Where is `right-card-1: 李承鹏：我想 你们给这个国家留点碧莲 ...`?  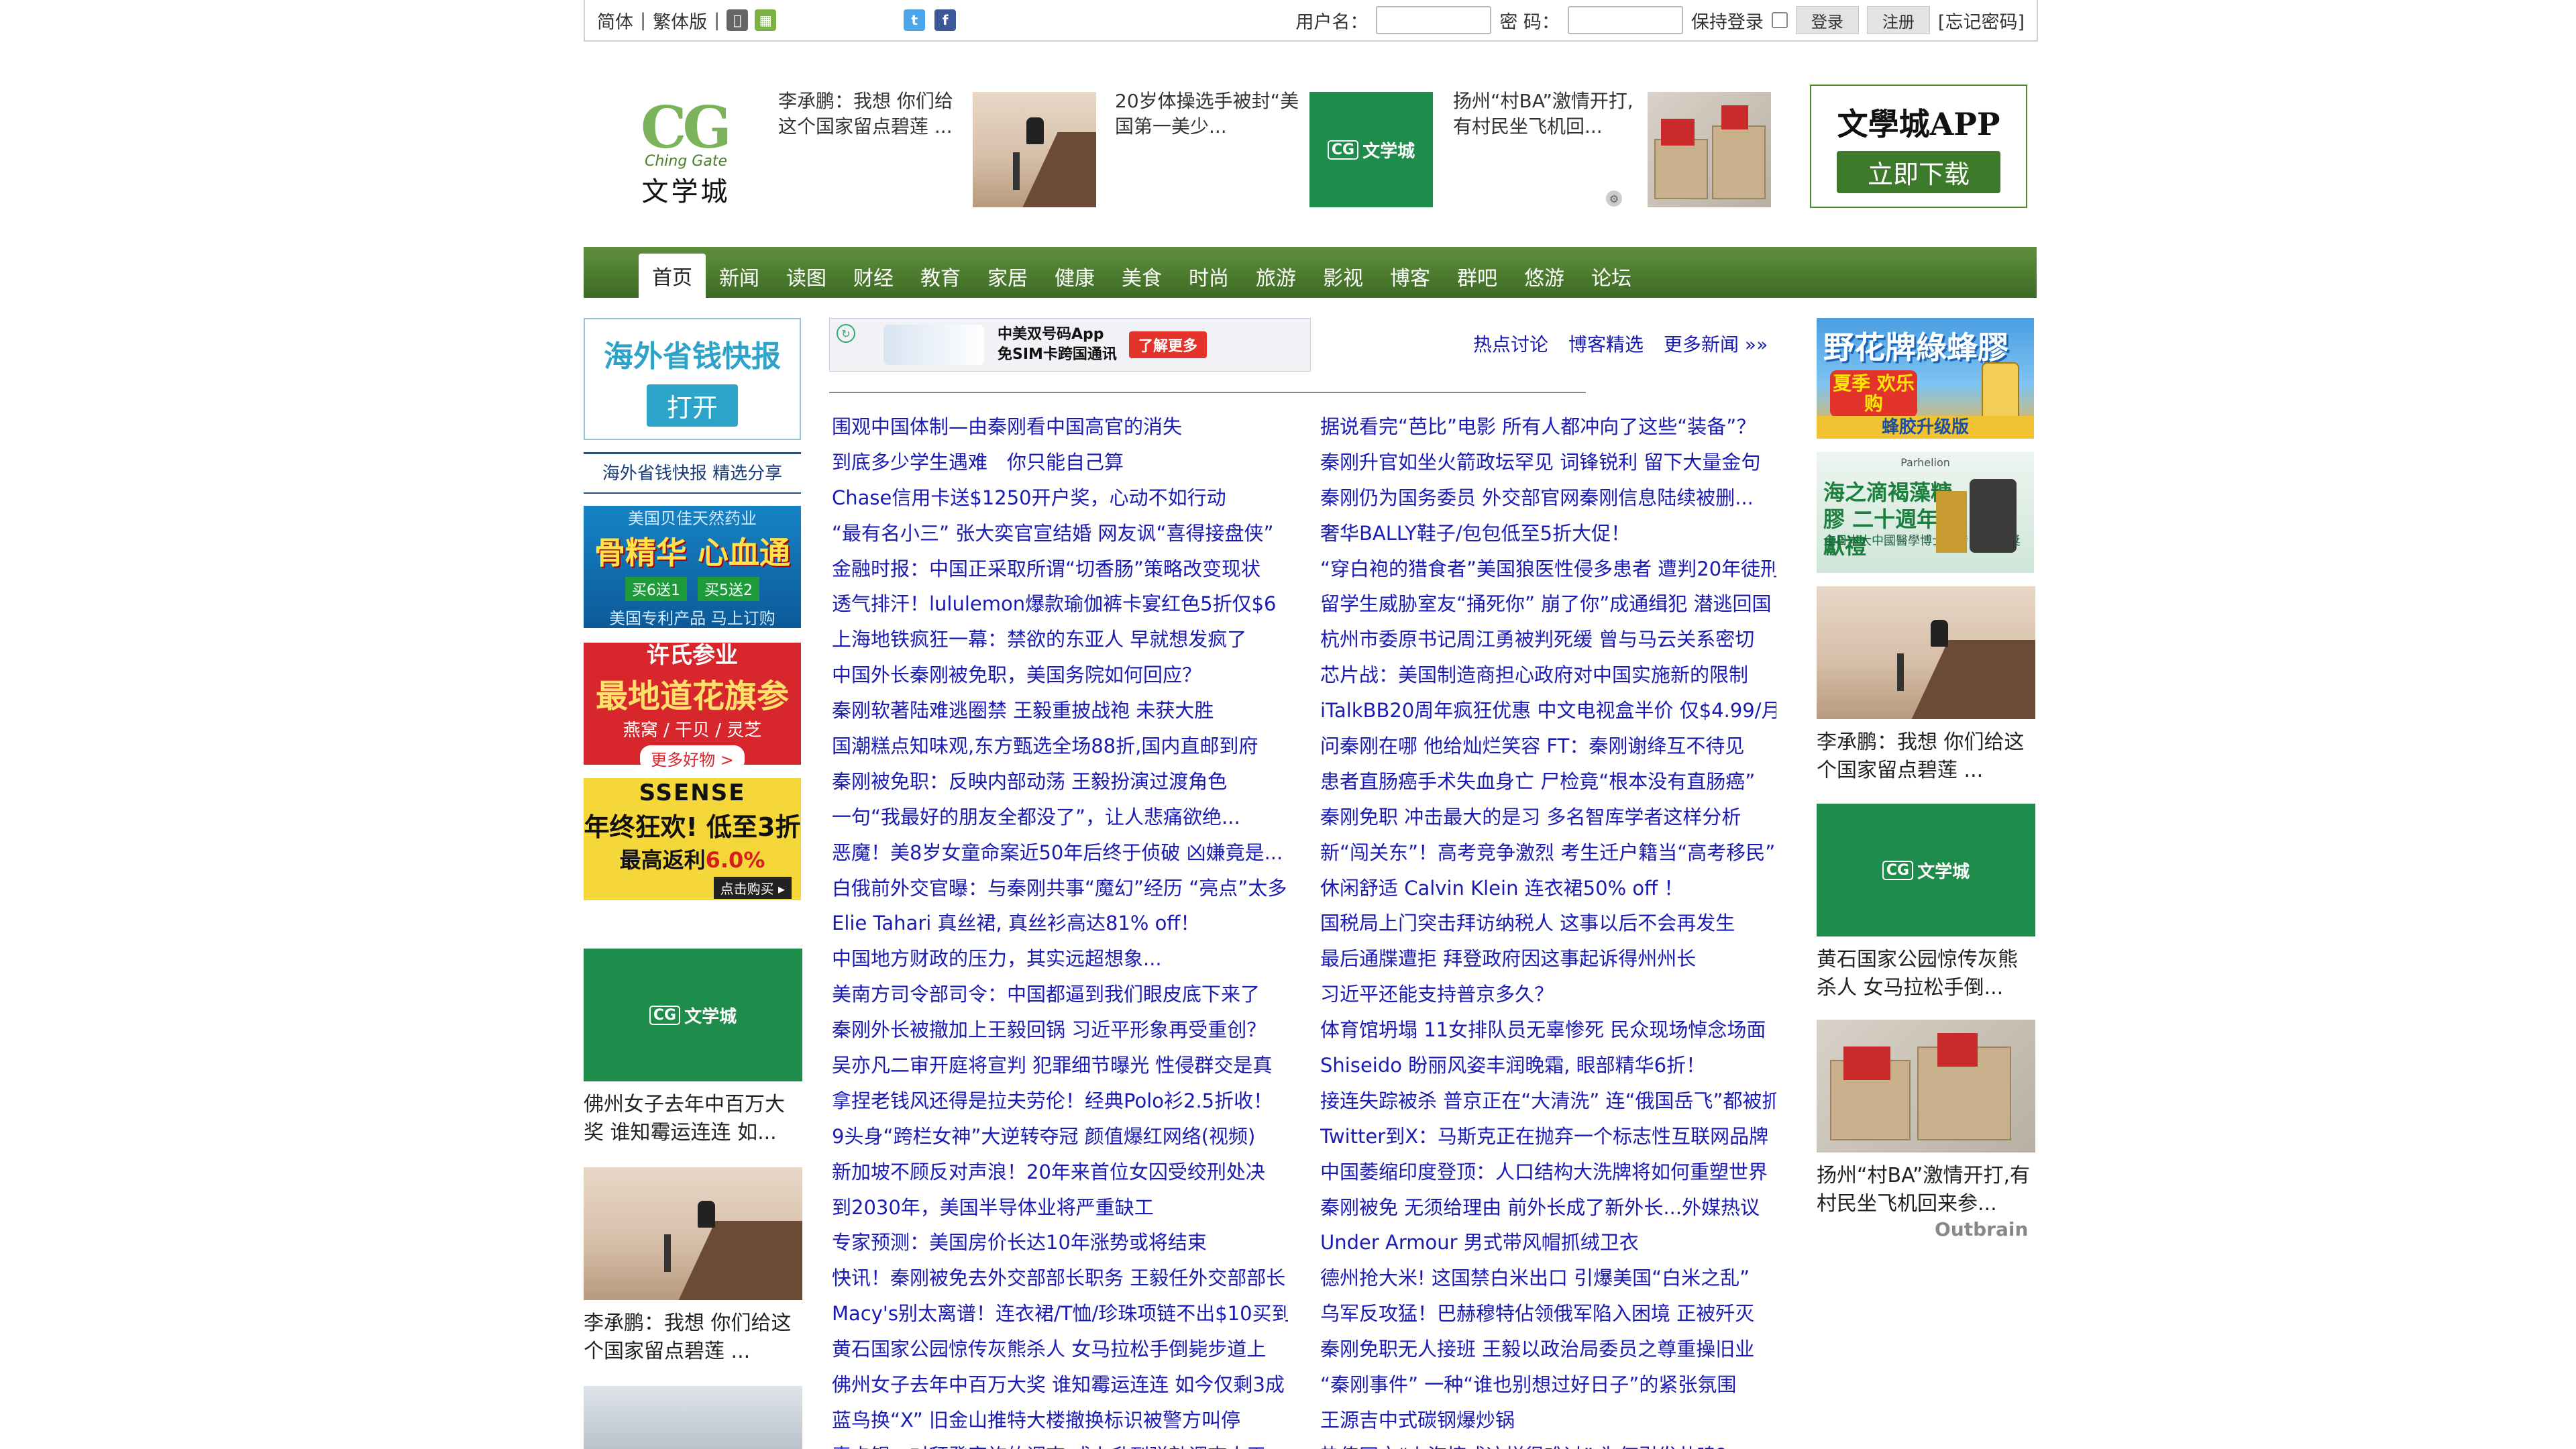
right-card-1: 李承鹏：我想 你们给这个国家留点碧莲 ... is located at coordinates (1926, 685).